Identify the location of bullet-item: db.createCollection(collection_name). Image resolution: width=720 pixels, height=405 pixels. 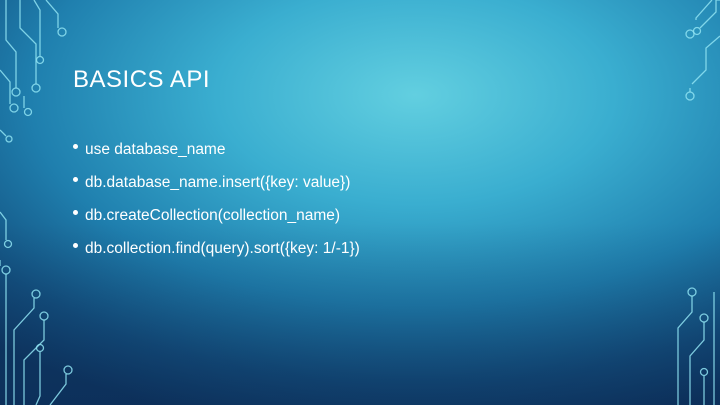
(216, 222).